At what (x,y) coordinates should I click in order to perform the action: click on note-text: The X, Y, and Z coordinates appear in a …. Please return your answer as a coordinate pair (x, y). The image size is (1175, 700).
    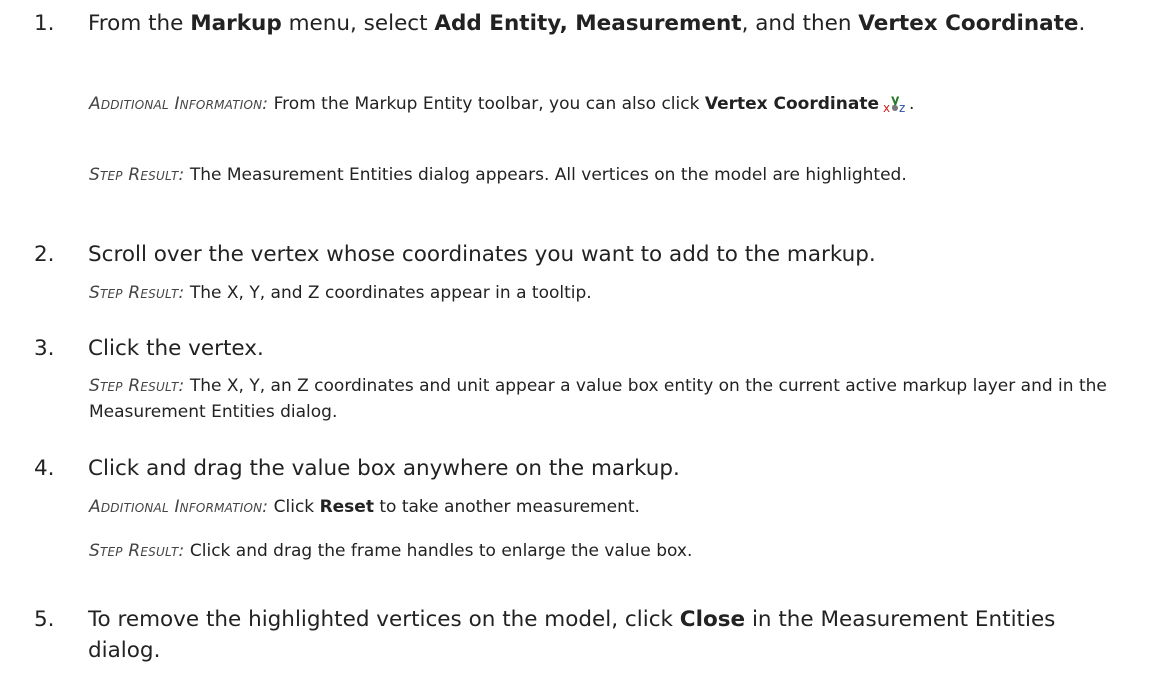
    Looking at the image, I should click on (388, 293).